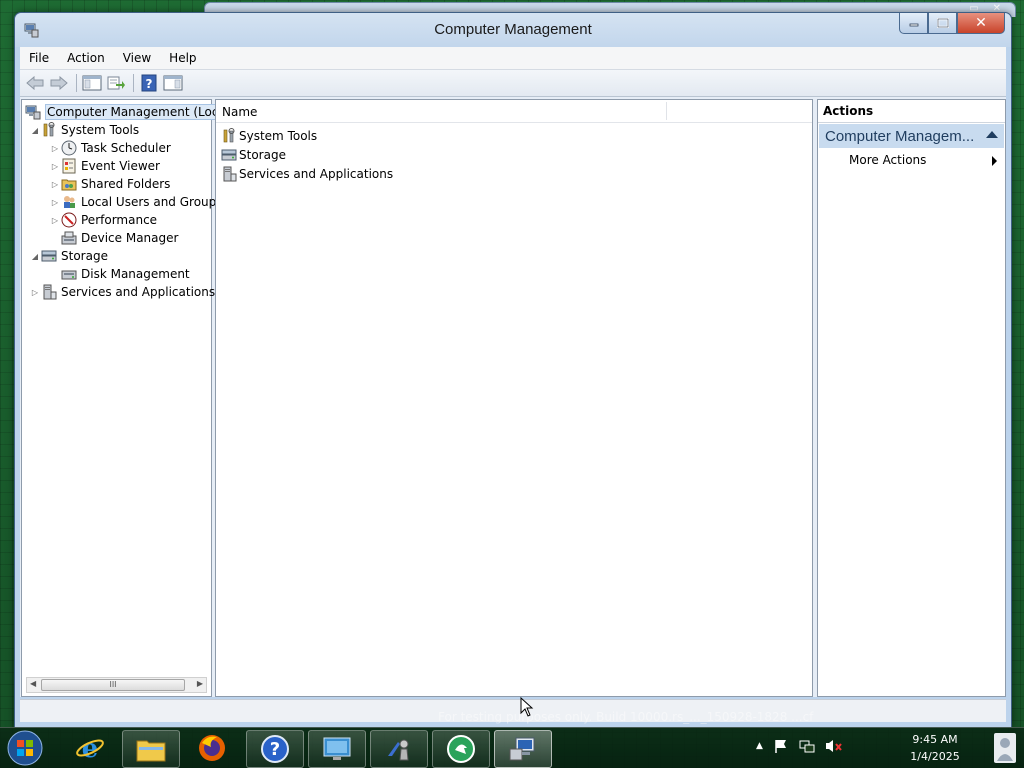  Describe the element at coordinates (173, 83) in the screenshot. I see `show-hide-action-pane-button` at that location.